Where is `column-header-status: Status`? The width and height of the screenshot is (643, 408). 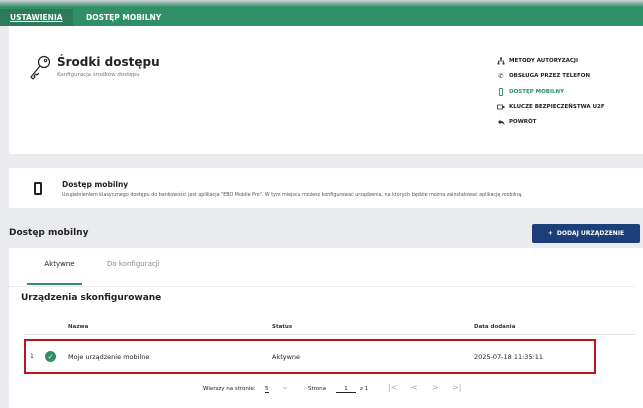 column-header-status: Status is located at coordinates (282, 327).